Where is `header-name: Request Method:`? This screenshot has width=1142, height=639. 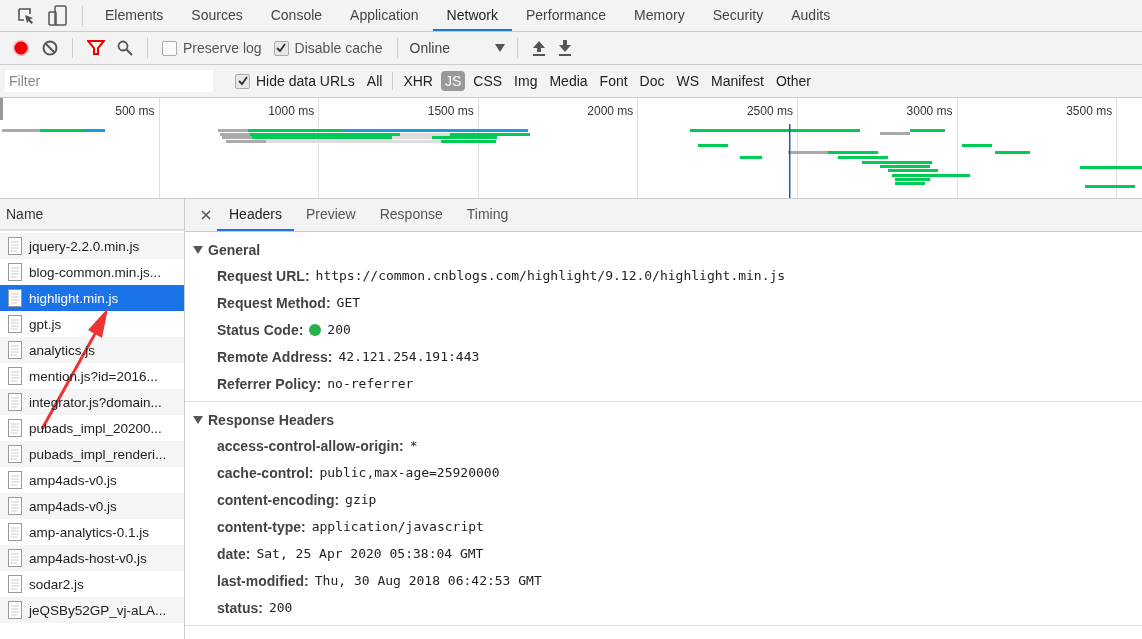
header-name: Request Method: is located at coordinates (274, 302).